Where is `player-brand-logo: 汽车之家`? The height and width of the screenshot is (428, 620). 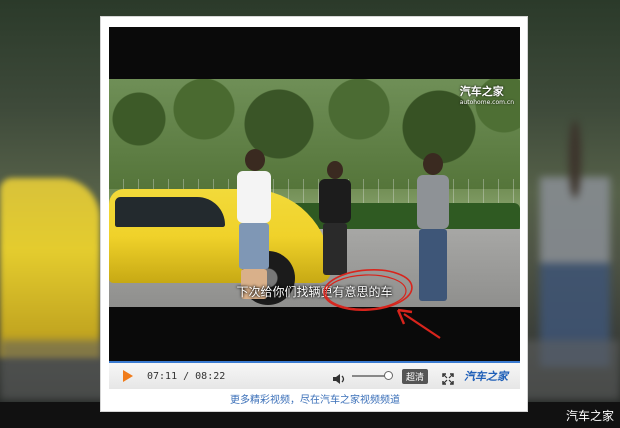
player-brand-logo: 汽车之家 is located at coordinates (486, 376).